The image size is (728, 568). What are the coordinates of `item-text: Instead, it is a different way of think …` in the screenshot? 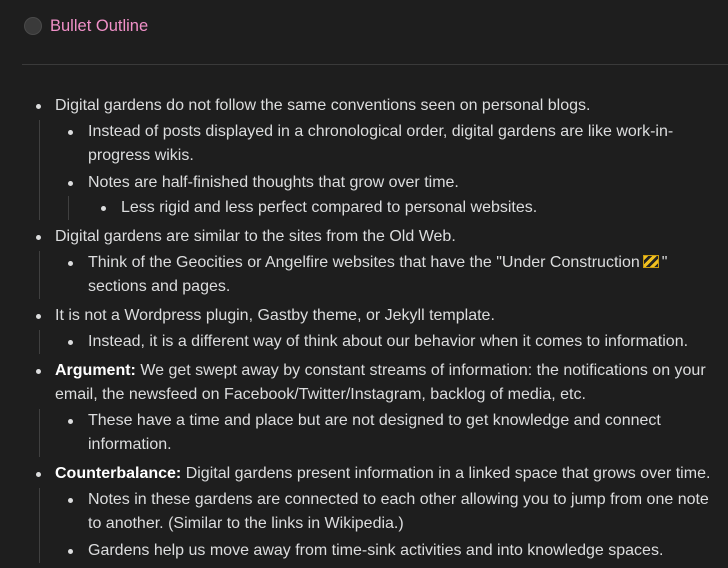 It's located at (388, 341).